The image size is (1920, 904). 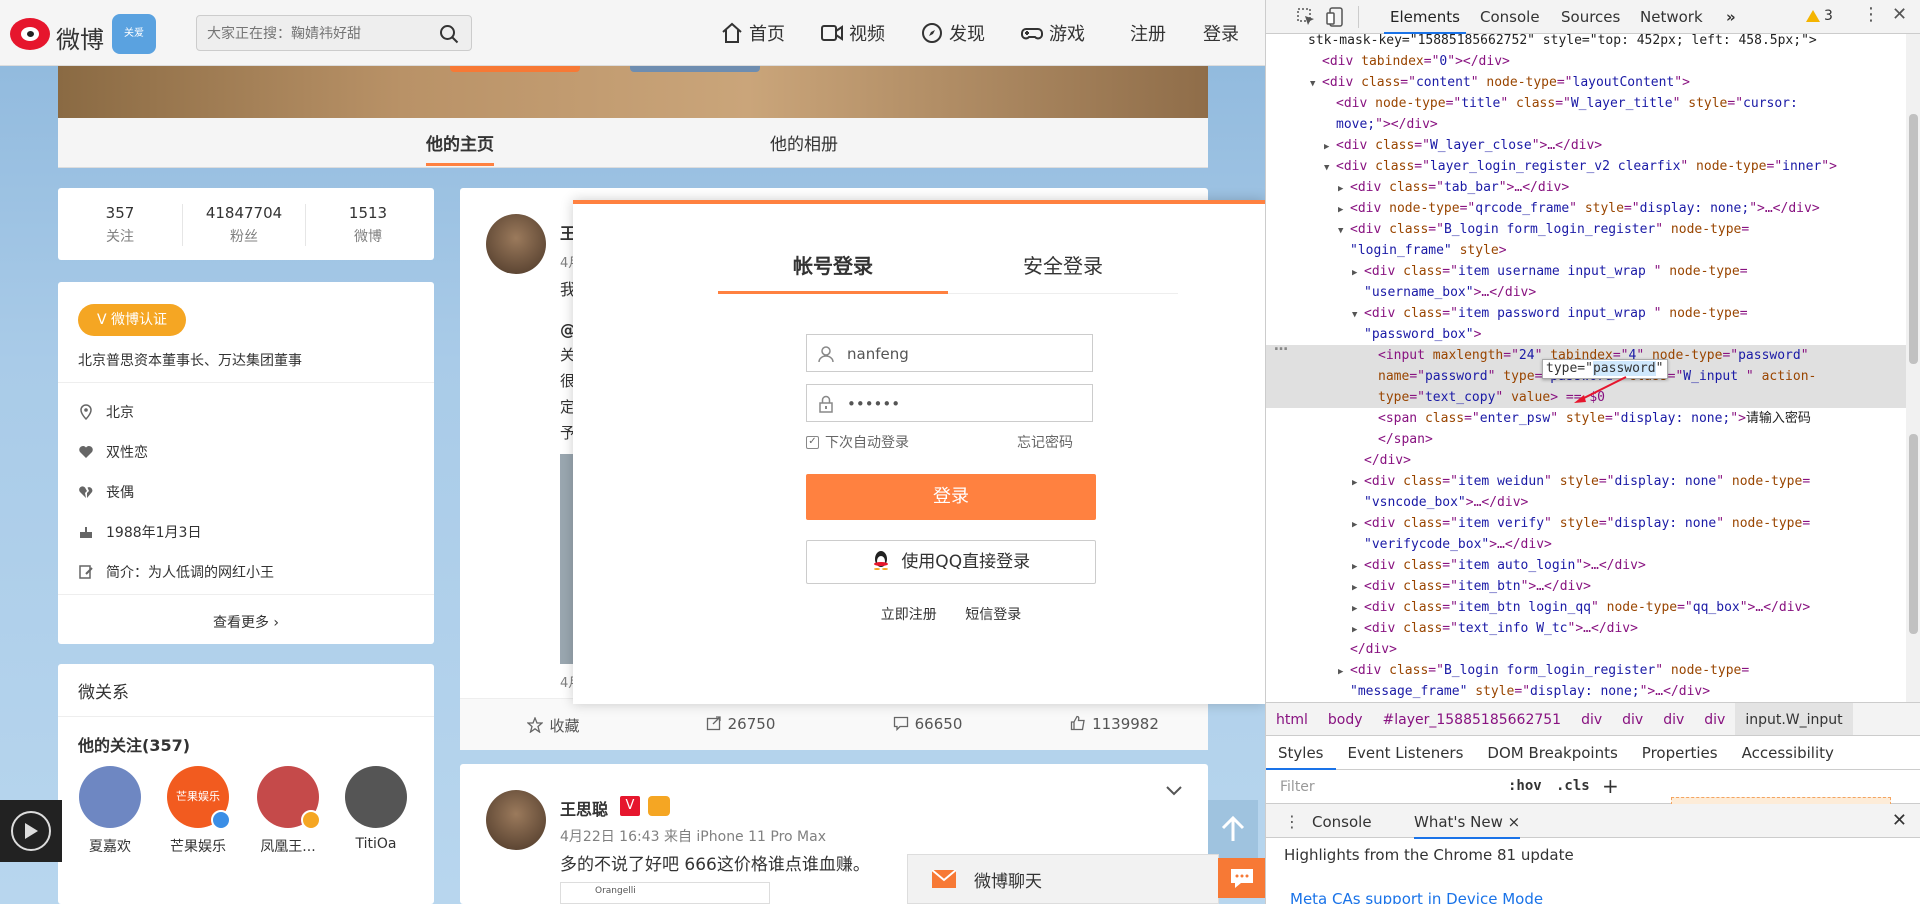 I want to click on tab-console: Console, so click(x=1510, y=17).